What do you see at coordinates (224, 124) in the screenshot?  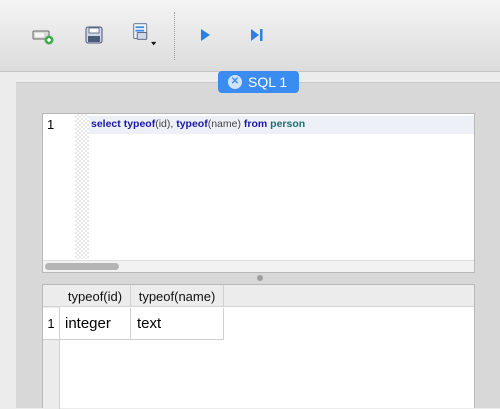 I see `argument-name: (name)` at bounding box center [224, 124].